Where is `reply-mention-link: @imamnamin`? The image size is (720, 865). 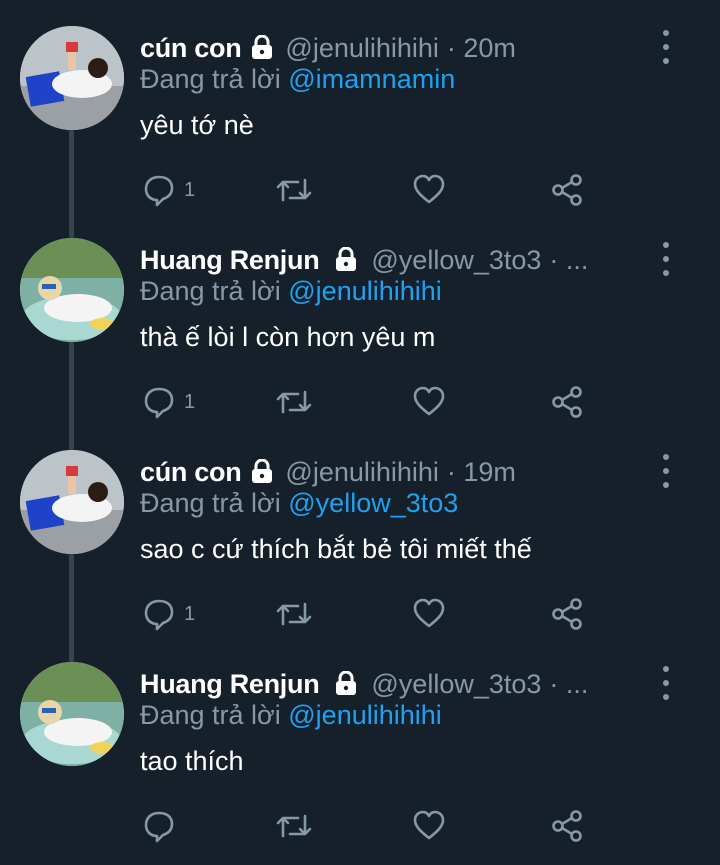
reply-mention-link: @imamnamin is located at coordinates (371, 79).